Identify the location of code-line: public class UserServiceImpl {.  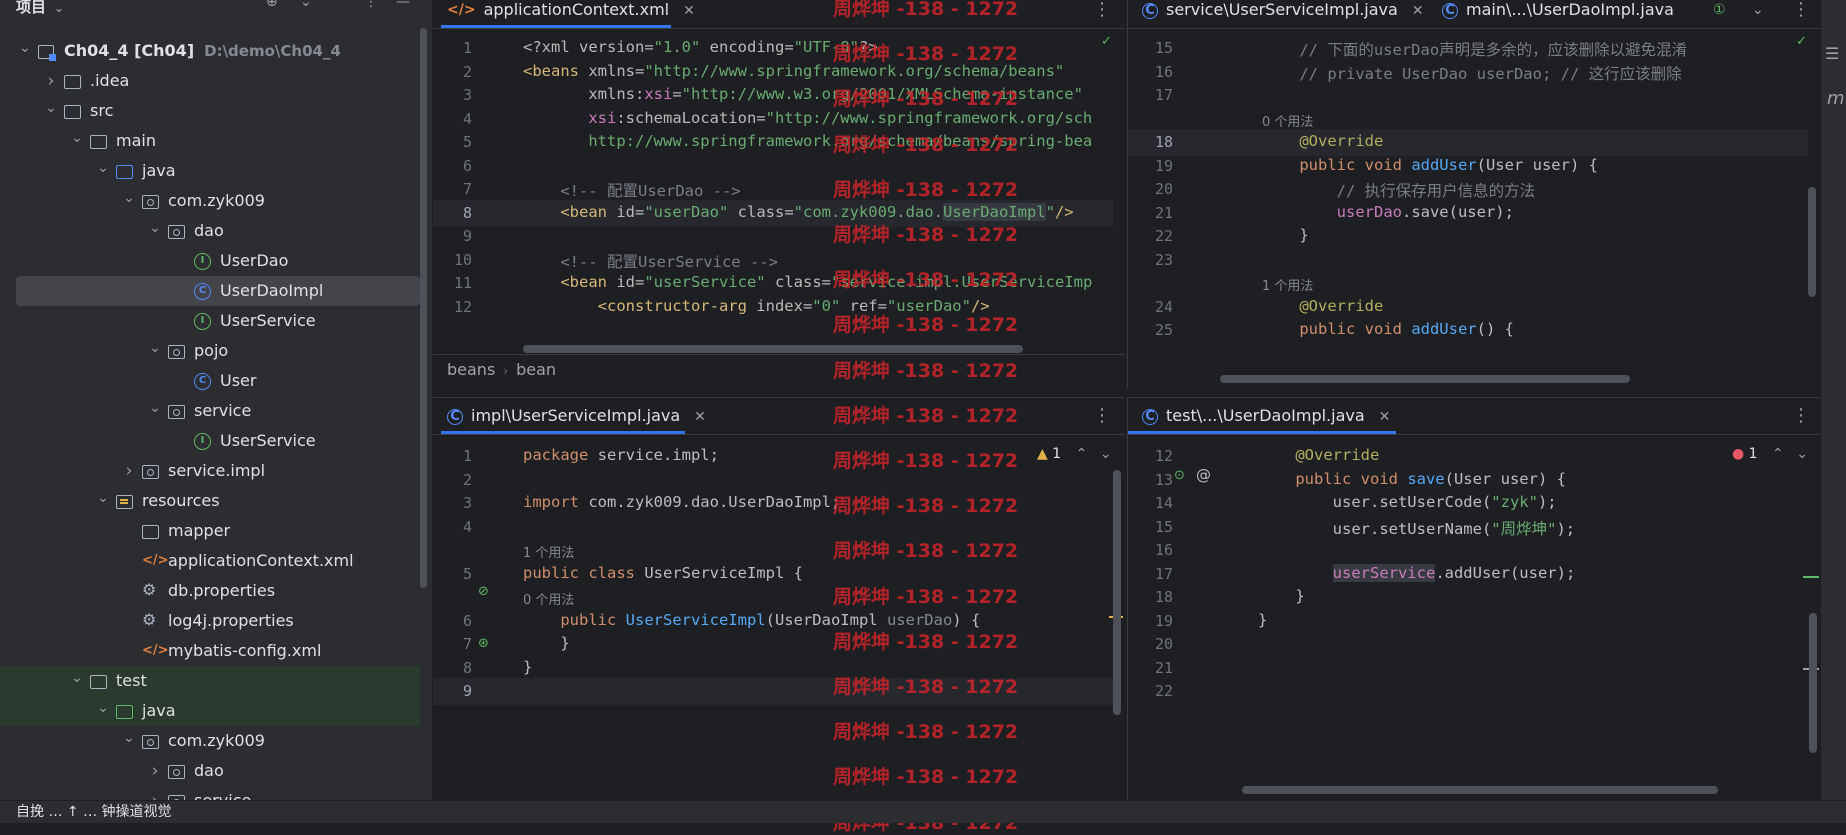
(663, 573).